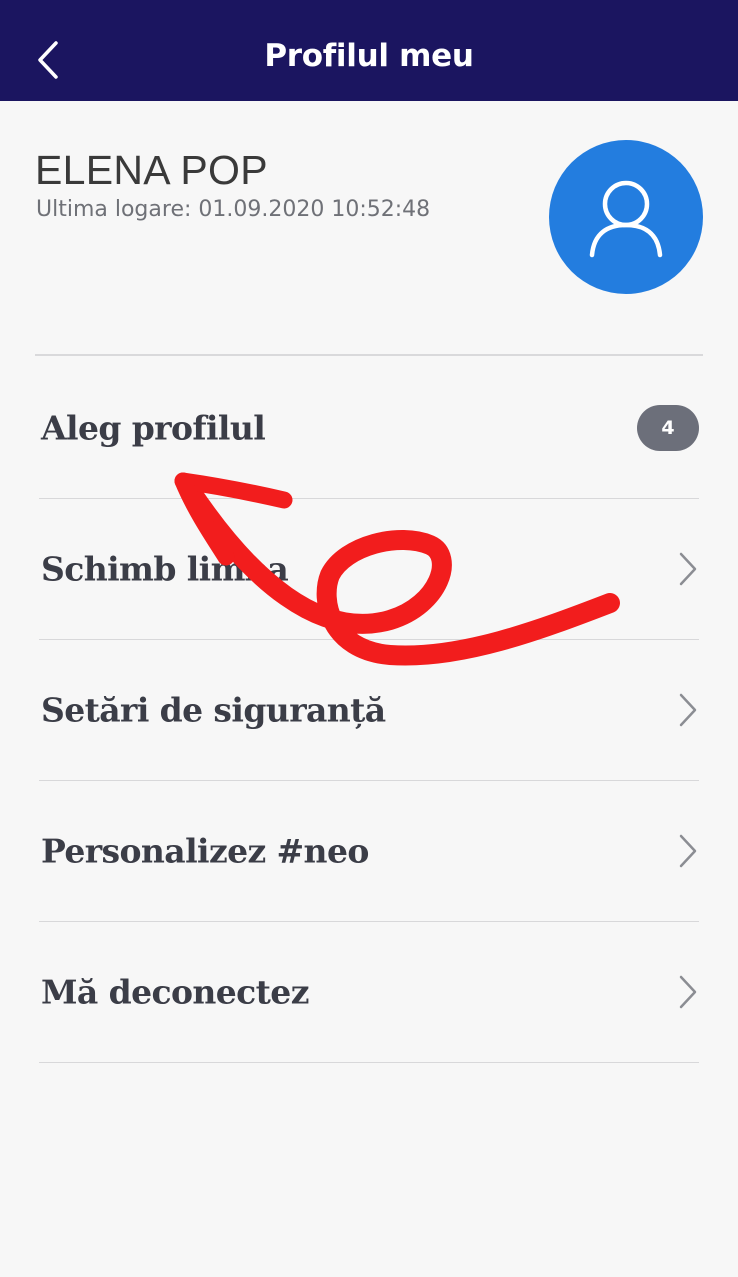 The height and width of the screenshot is (1277, 738). Describe the element at coordinates (369, 56) in the screenshot. I see `page-title: Profilul meu` at that location.